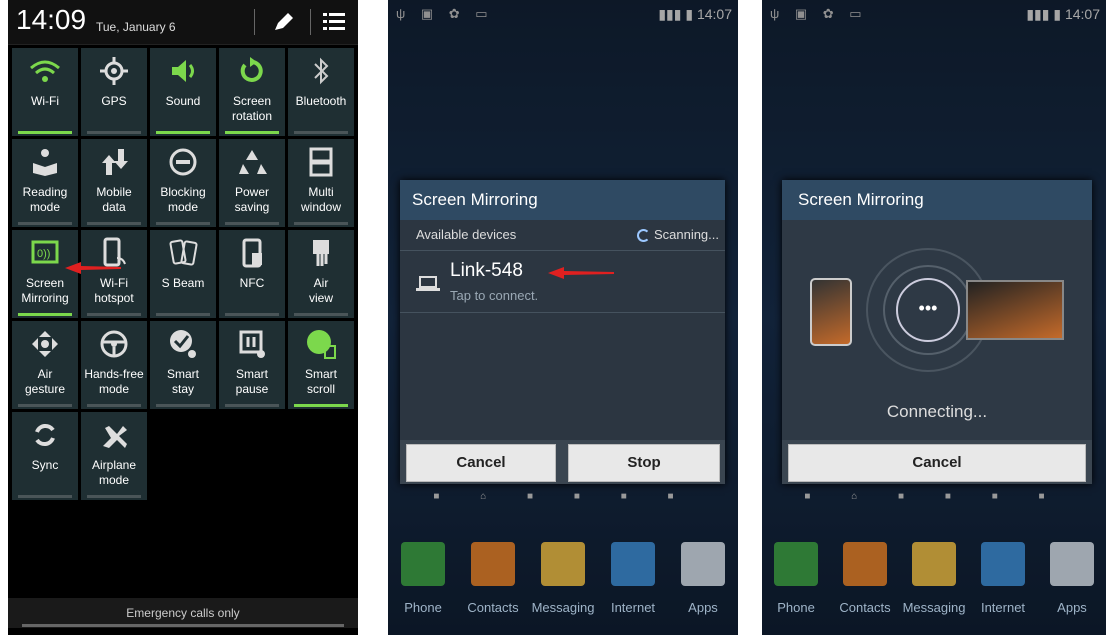 The image size is (1106, 635). Describe the element at coordinates (252, 162) in the screenshot. I see `recycle-icon` at that location.